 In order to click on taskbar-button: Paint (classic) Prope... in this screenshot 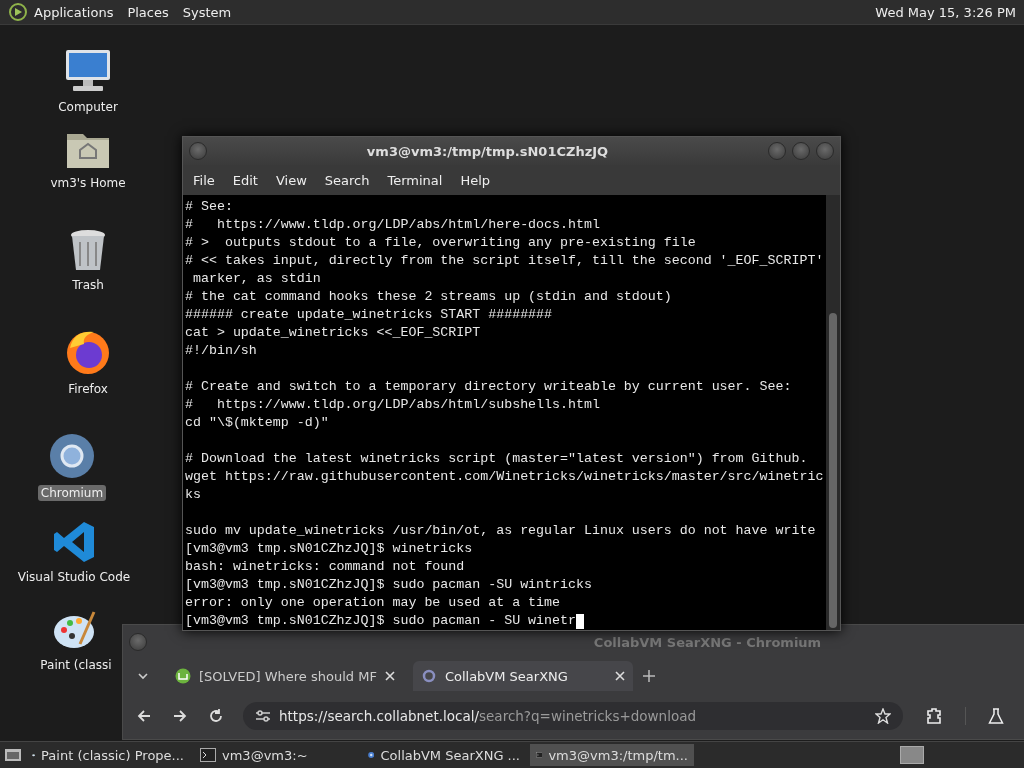, I will do `click(108, 755)`.